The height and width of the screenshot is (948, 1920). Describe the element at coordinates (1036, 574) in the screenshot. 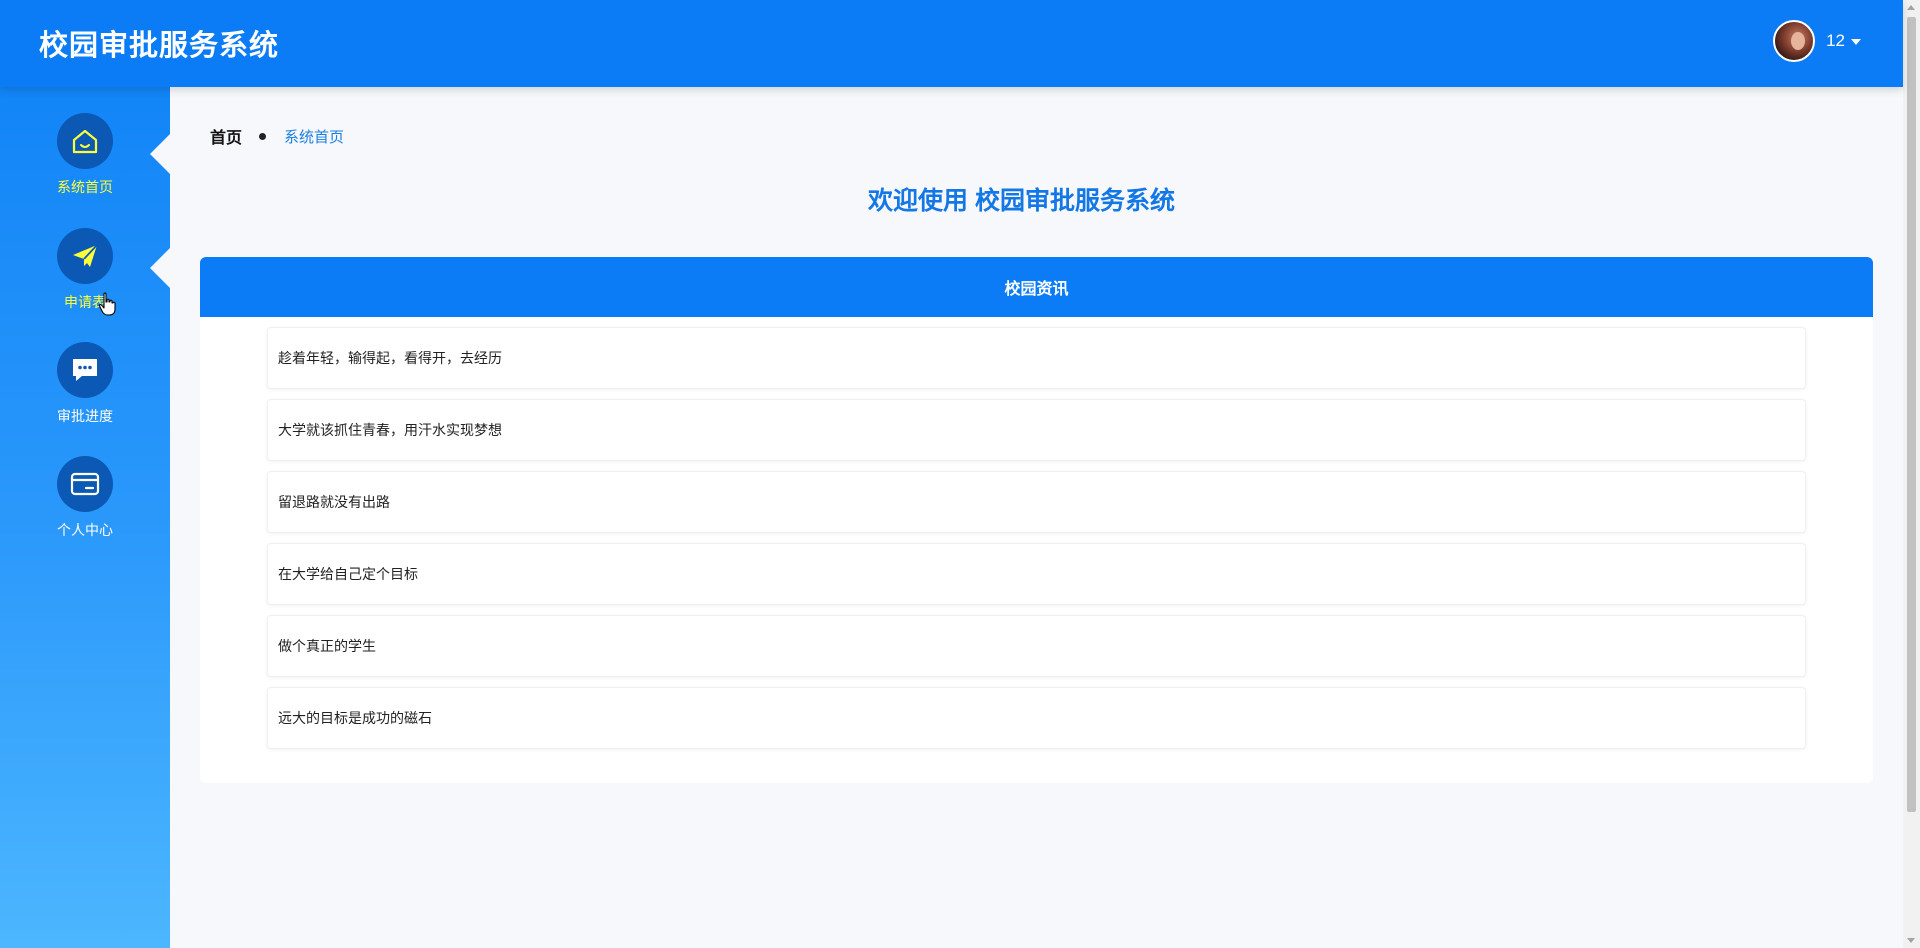

I see `news-item: 在大学给自己定个目标` at that location.